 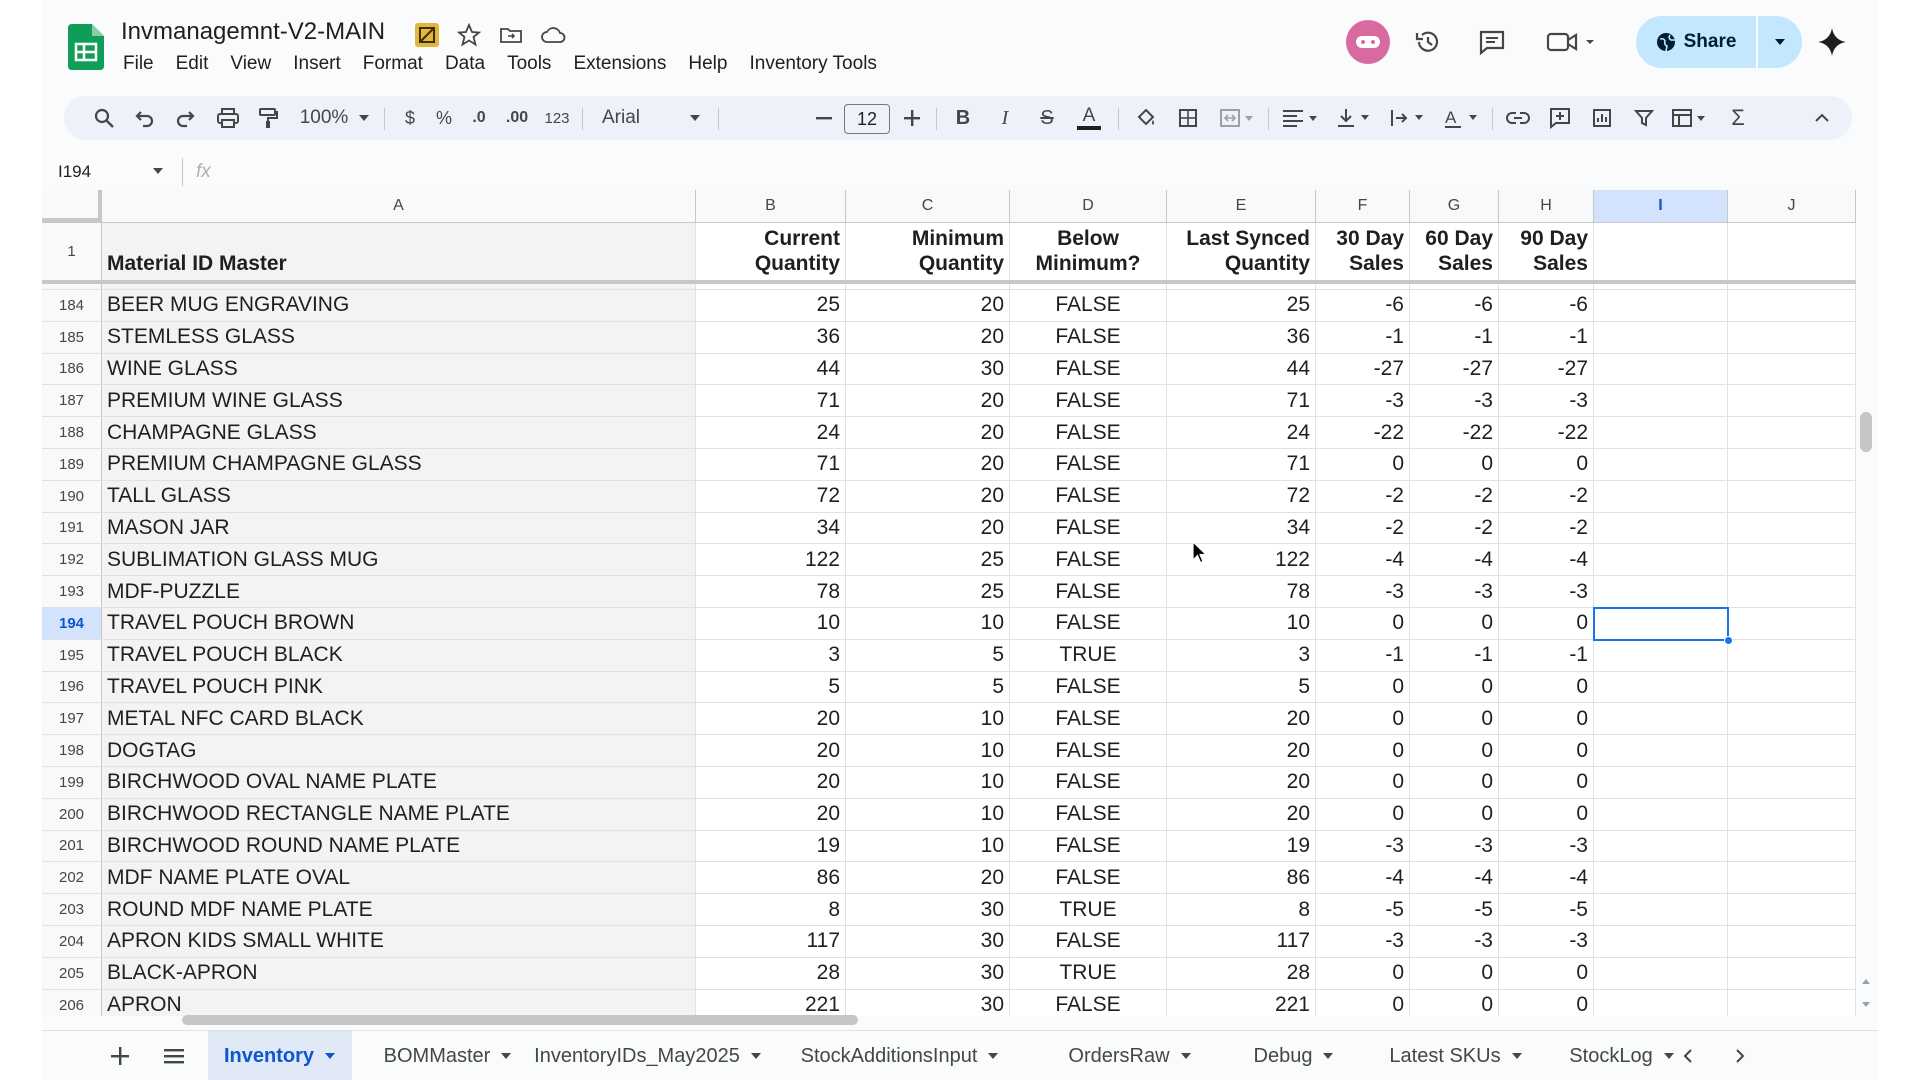 What do you see at coordinates (469, 35) in the screenshot?
I see `star-icon` at bounding box center [469, 35].